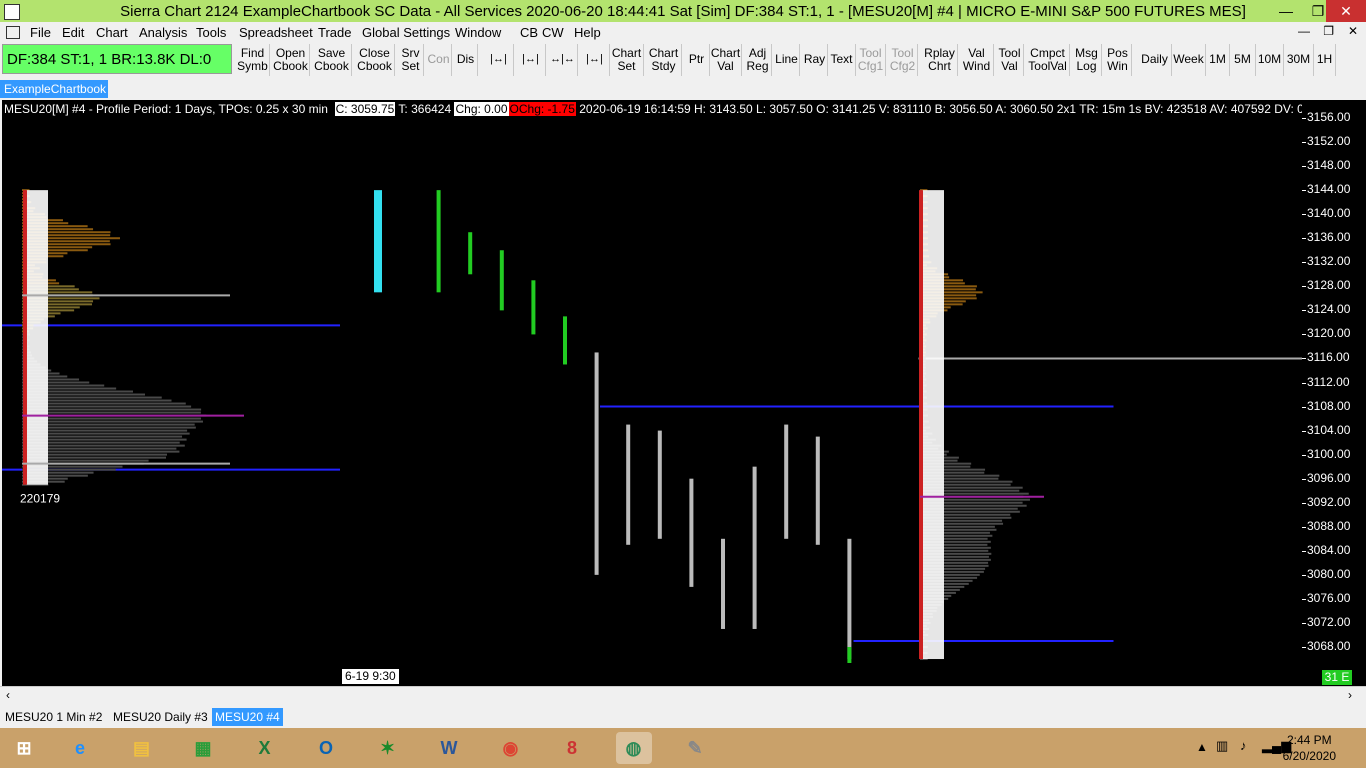 Image resolution: width=1366 pixels, height=768 pixels. What do you see at coordinates (53, 717) in the screenshot?
I see `chart-tab-2: MESU20 1 Min #2` at bounding box center [53, 717].